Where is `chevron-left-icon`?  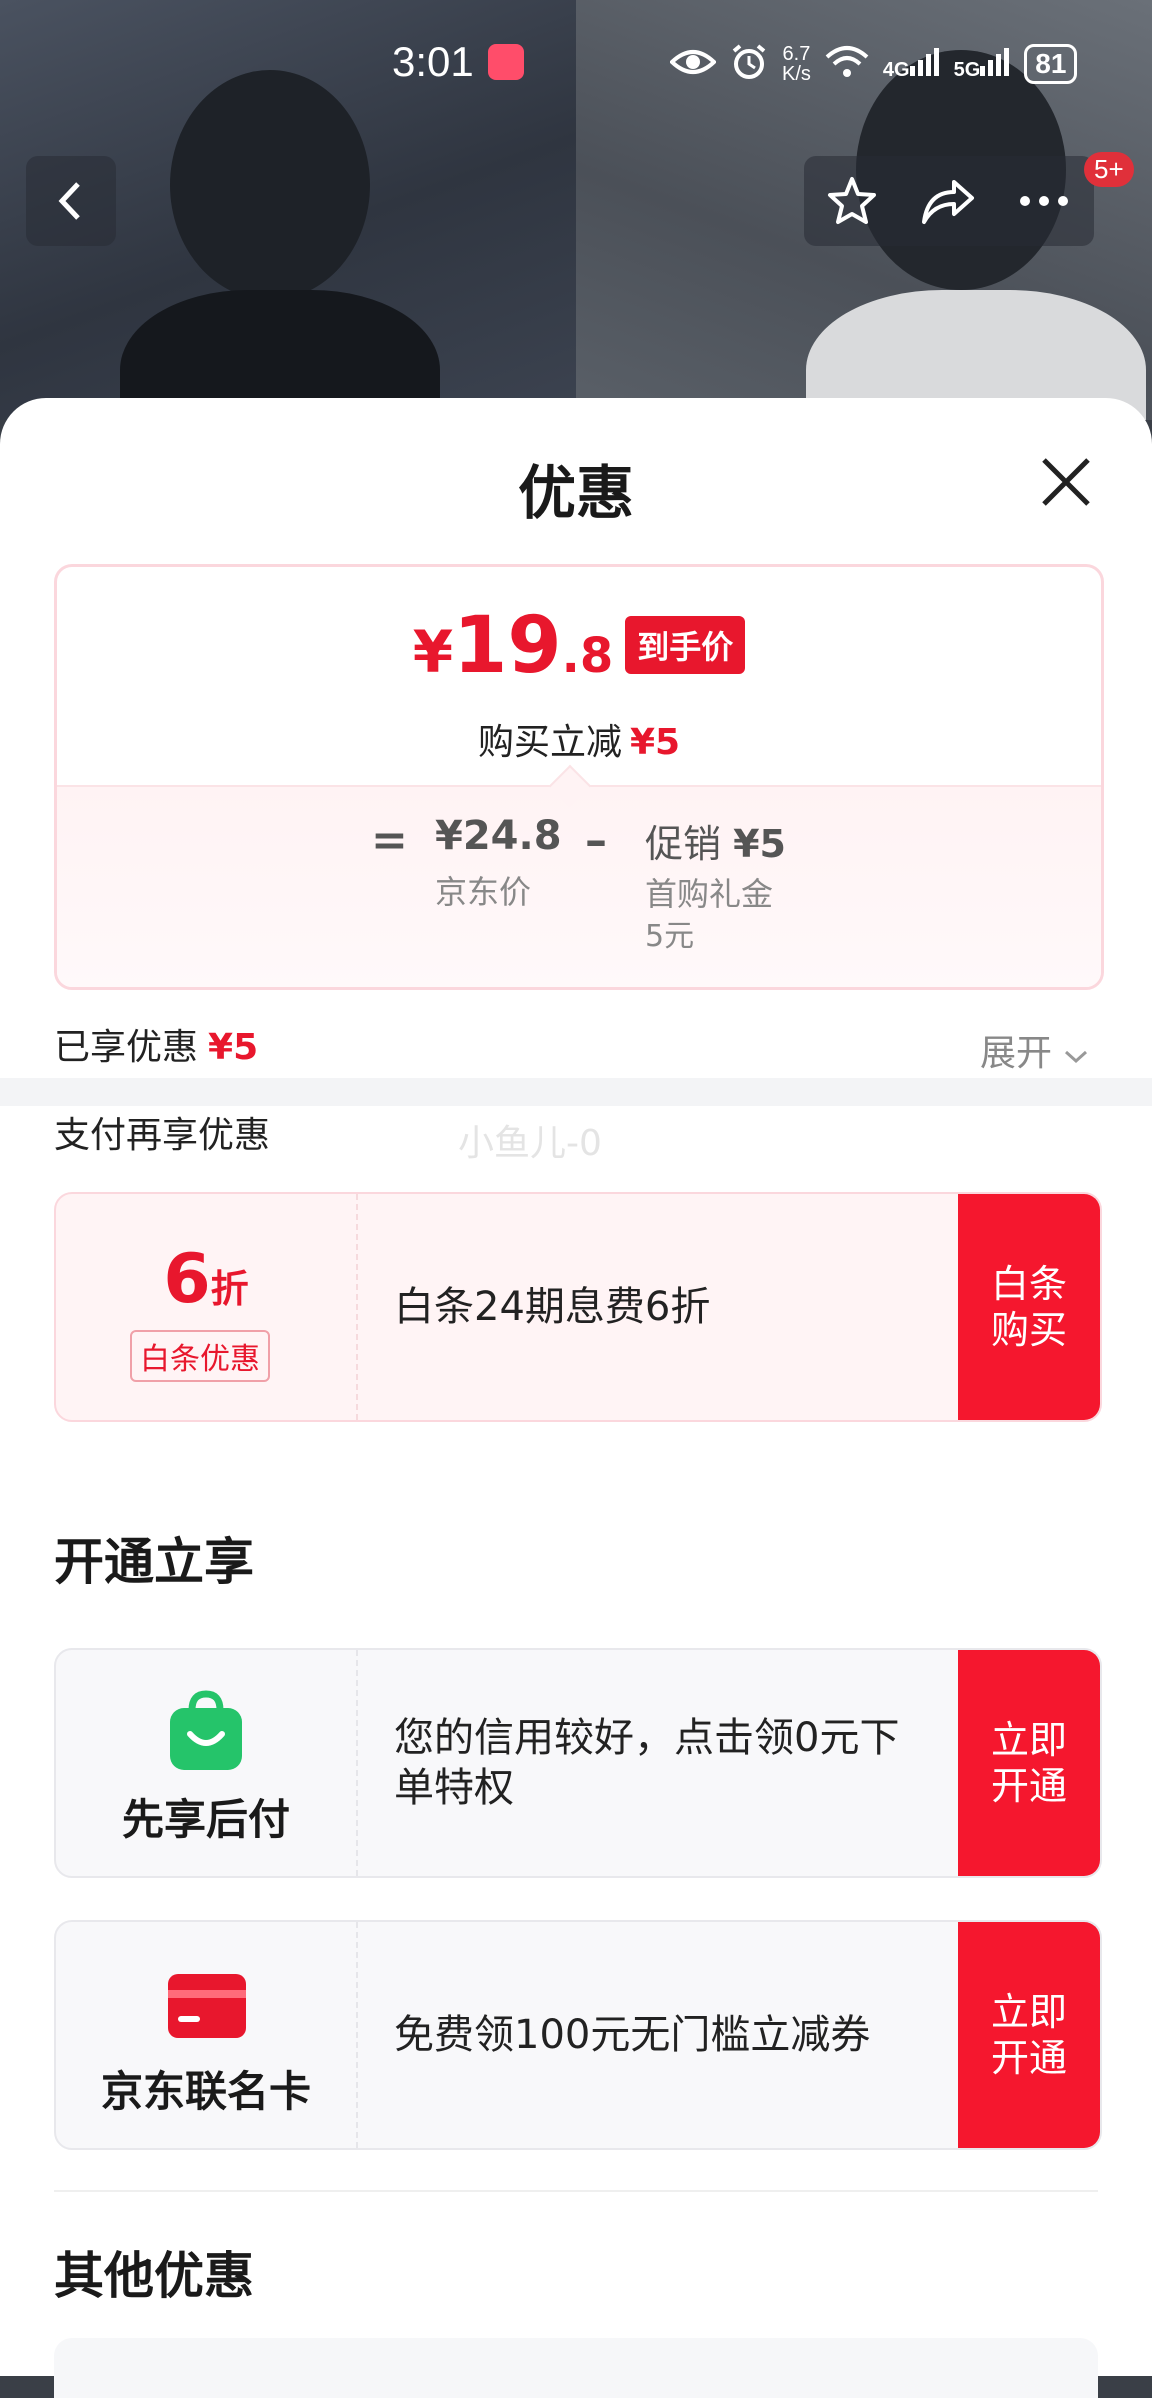 chevron-left-icon is located at coordinates (69, 201).